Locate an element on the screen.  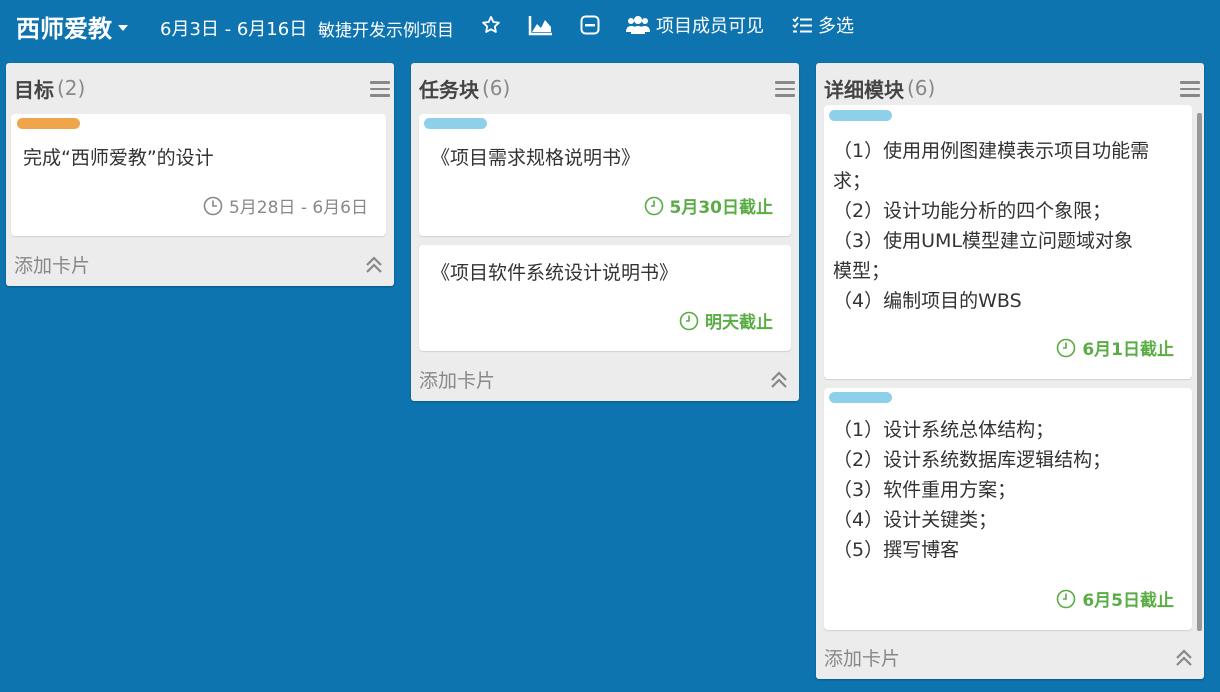
card-line: （5）撰写博客 is located at coordinates (896, 550).